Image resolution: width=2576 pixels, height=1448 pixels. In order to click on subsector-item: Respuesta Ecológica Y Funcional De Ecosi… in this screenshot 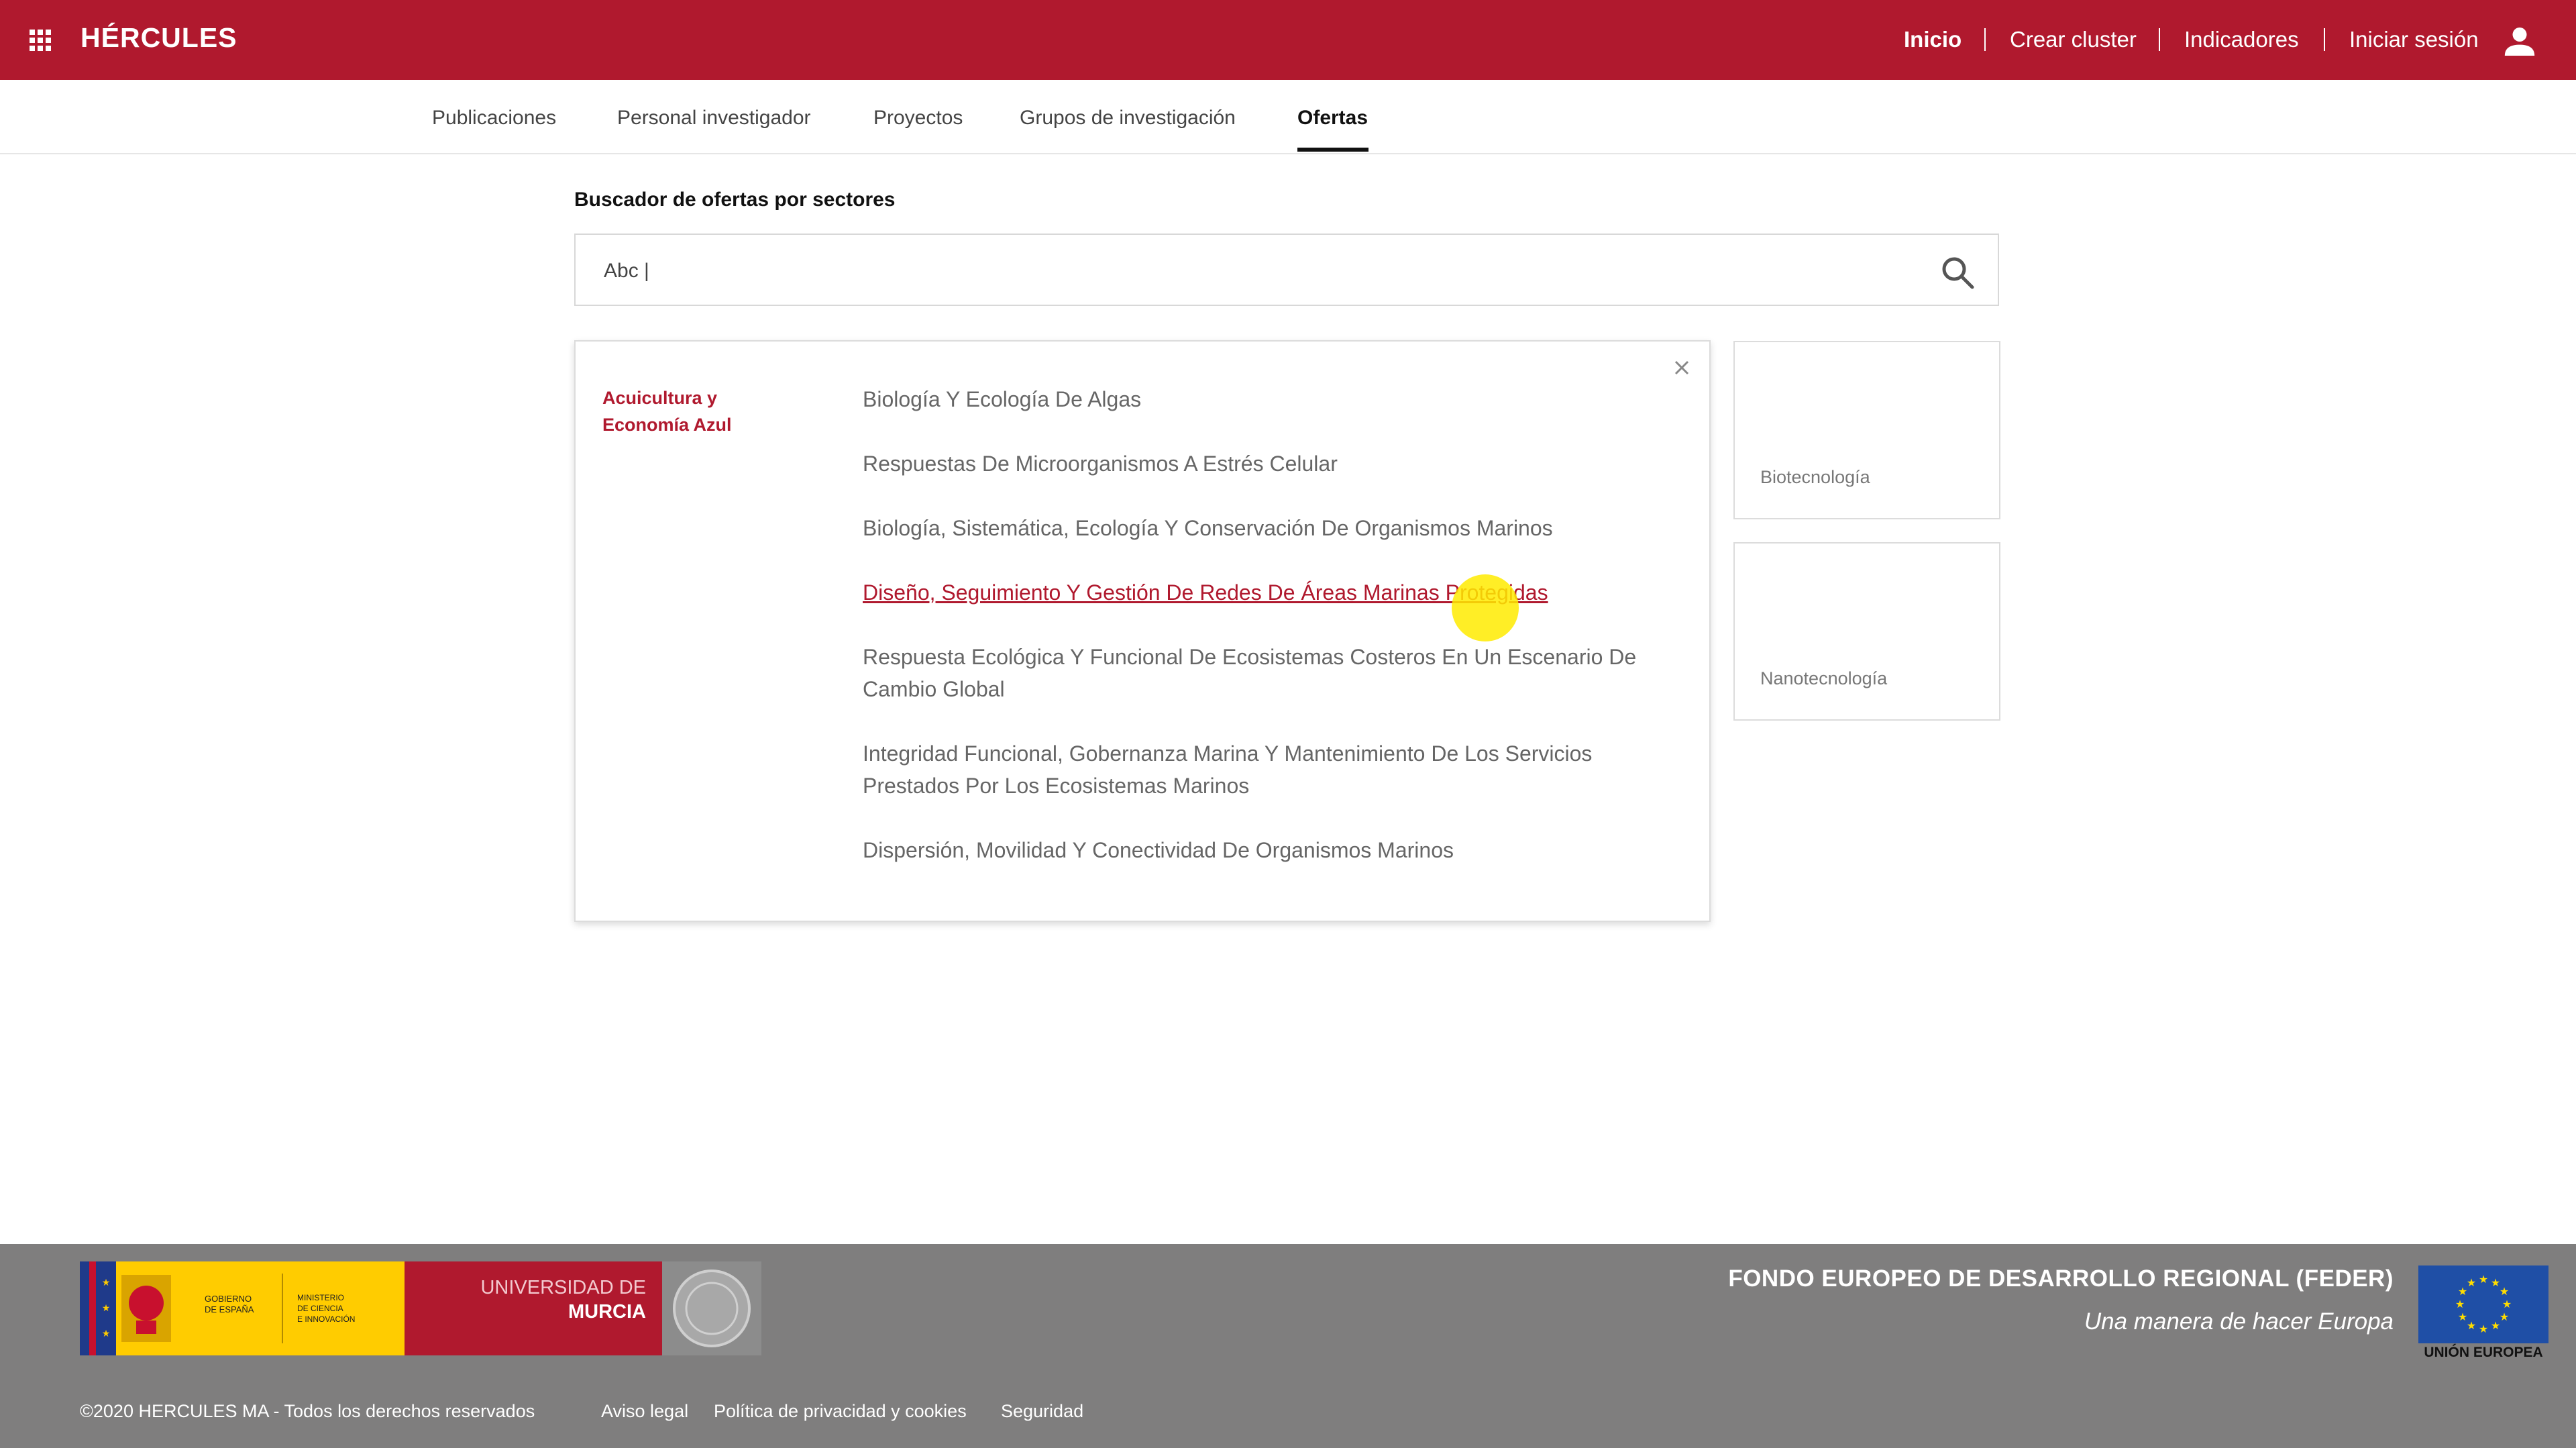, I will do `click(1265, 673)`.